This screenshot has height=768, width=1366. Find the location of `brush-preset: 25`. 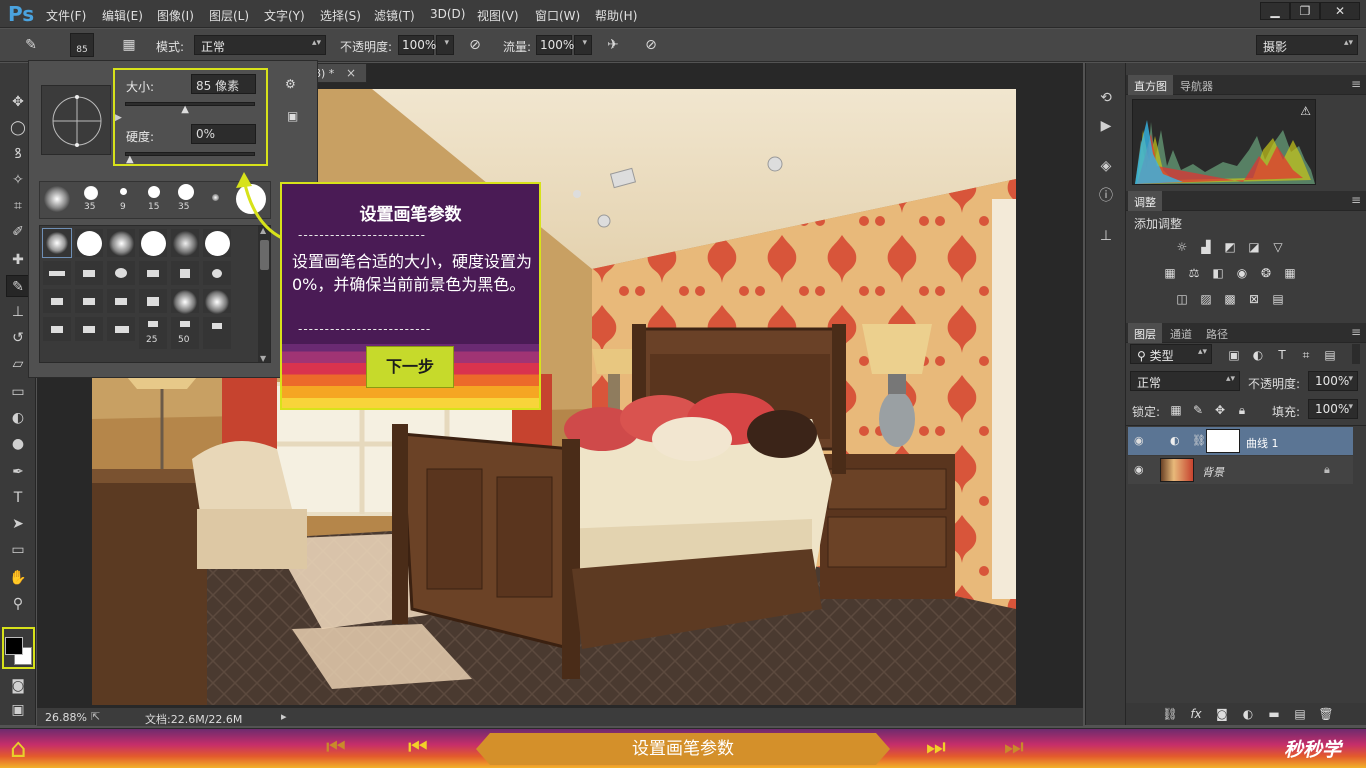

brush-preset: 25 is located at coordinates (153, 333).